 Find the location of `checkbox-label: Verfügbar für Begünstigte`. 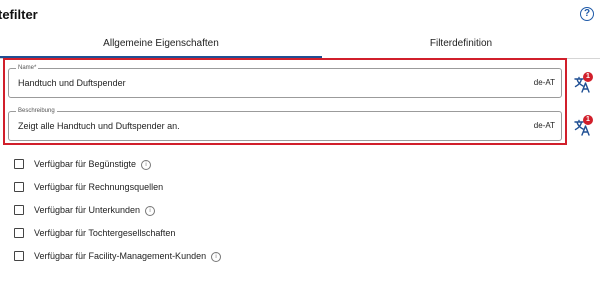

checkbox-label: Verfügbar für Begünstigte is located at coordinates (85, 164).